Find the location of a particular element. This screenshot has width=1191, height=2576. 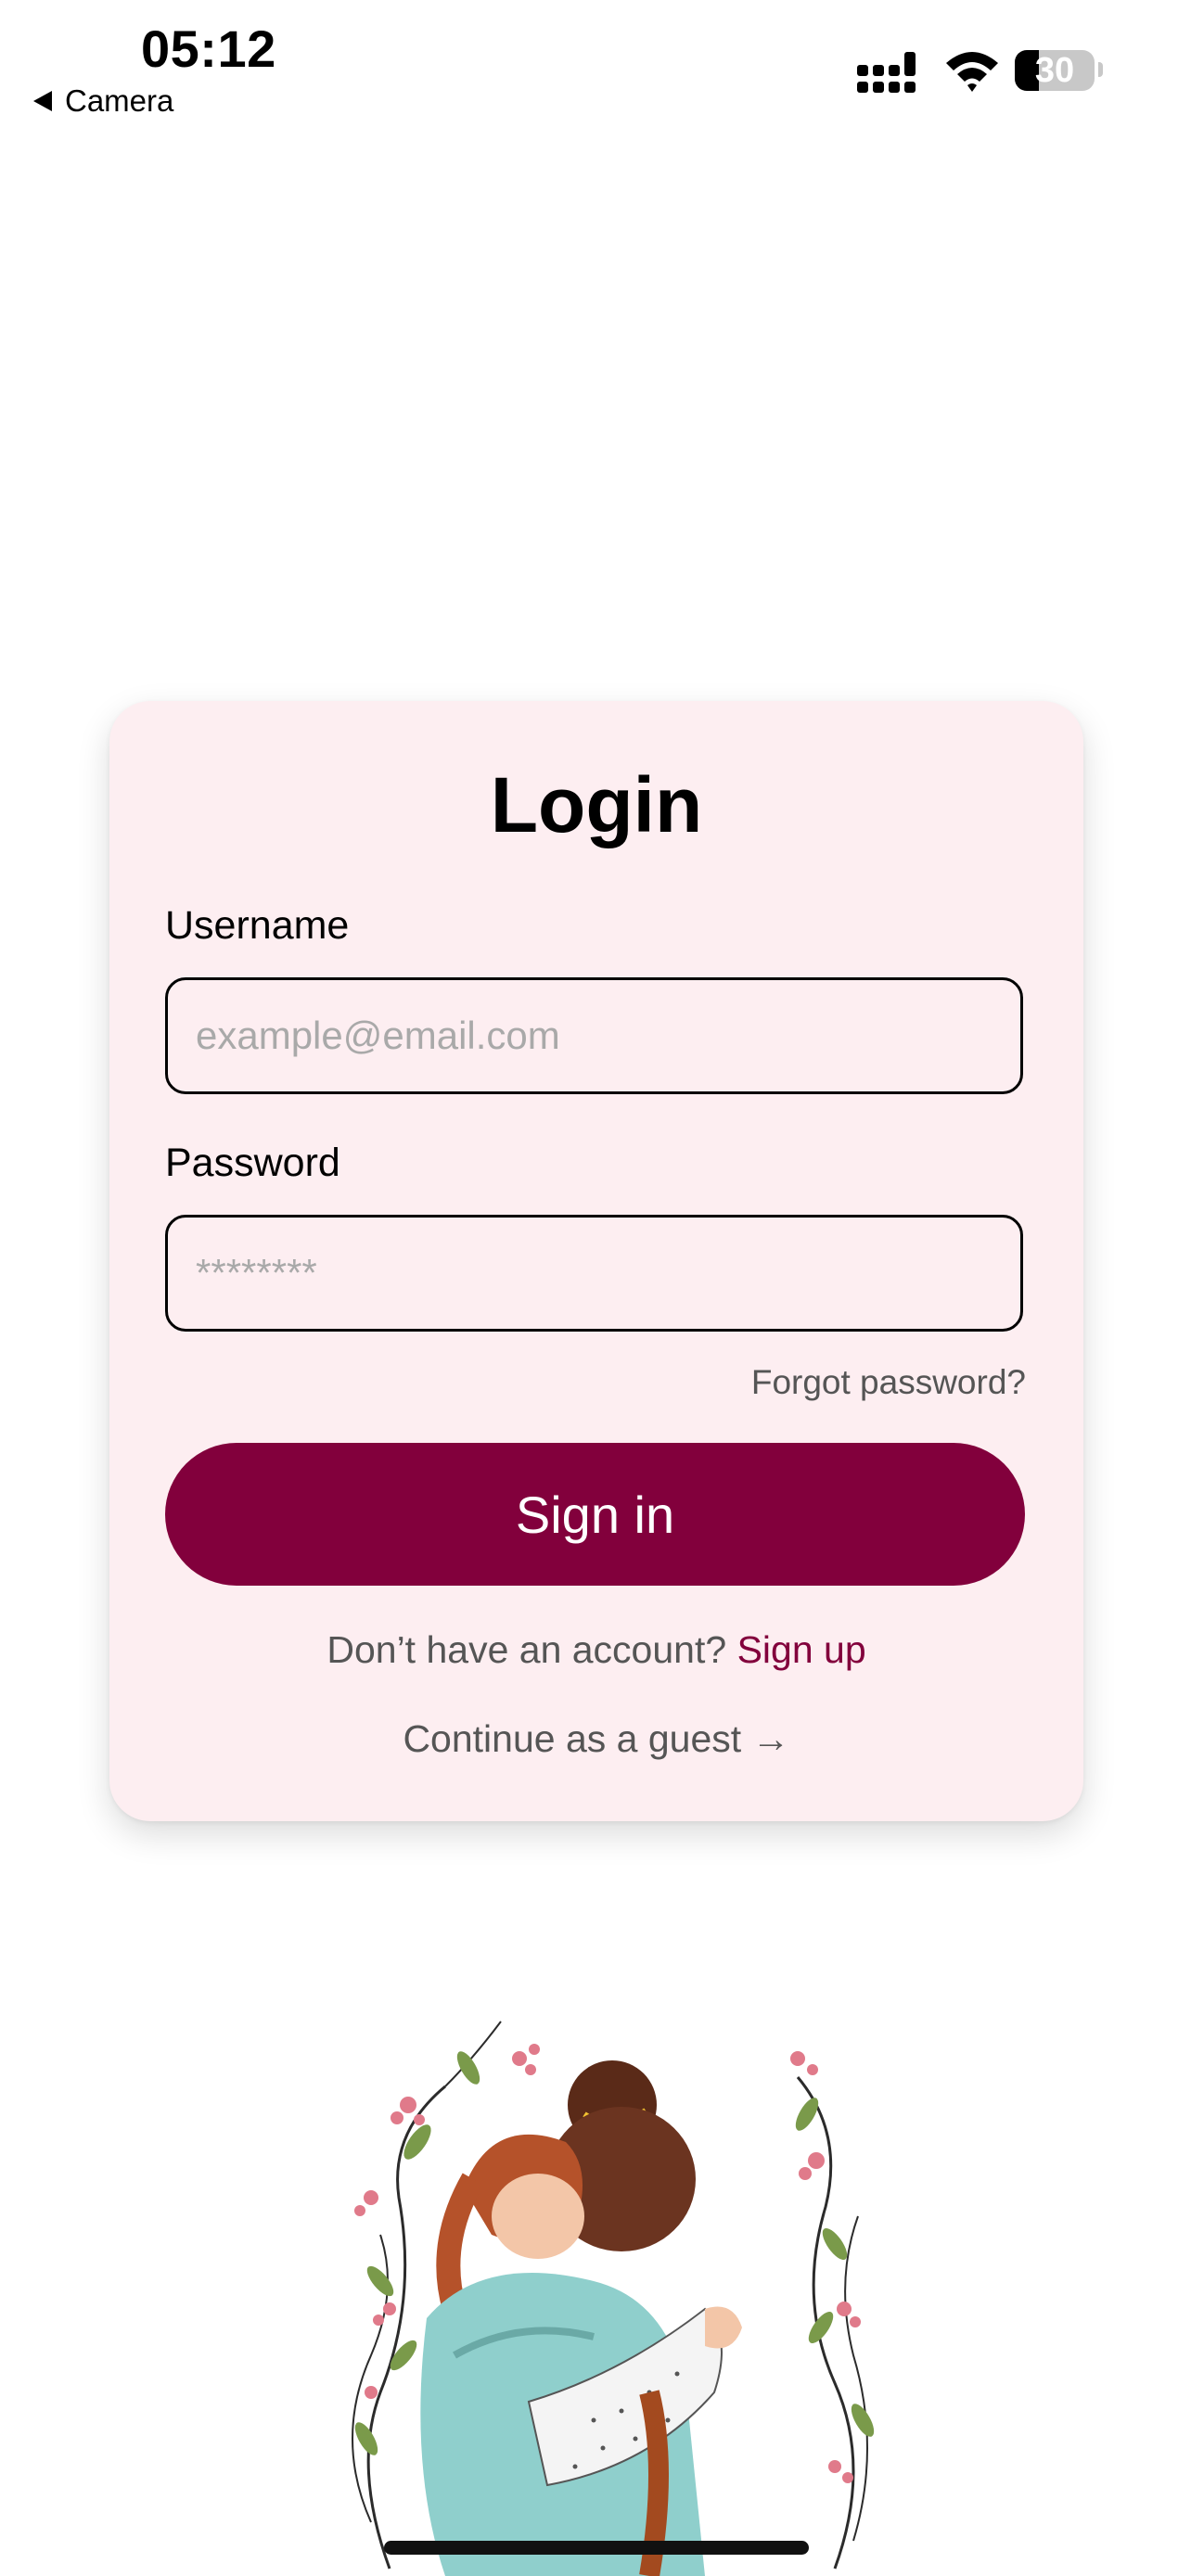

username-field-box is located at coordinates (594, 1035).